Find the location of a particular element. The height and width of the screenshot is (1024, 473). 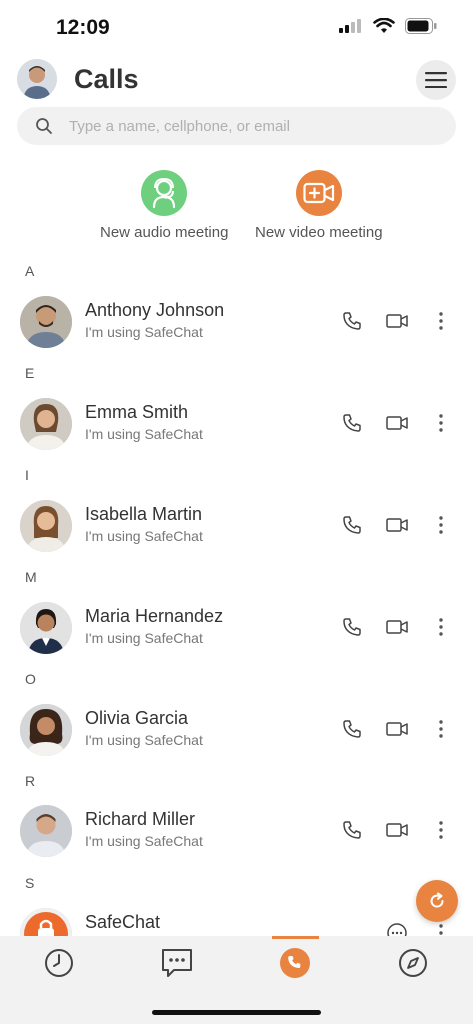

new-audio-meeting-button: New audio meeting is located at coordinates (164, 205).